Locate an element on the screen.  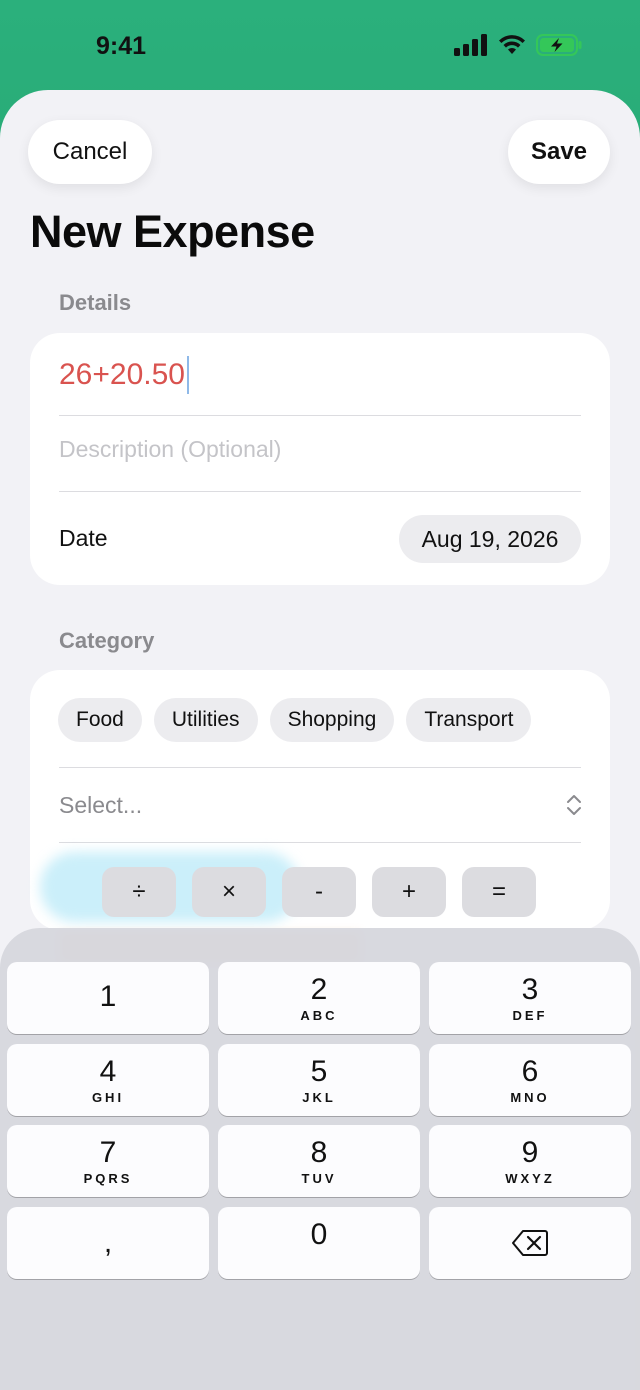
key-number: , is located at coordinates (108, 1242).